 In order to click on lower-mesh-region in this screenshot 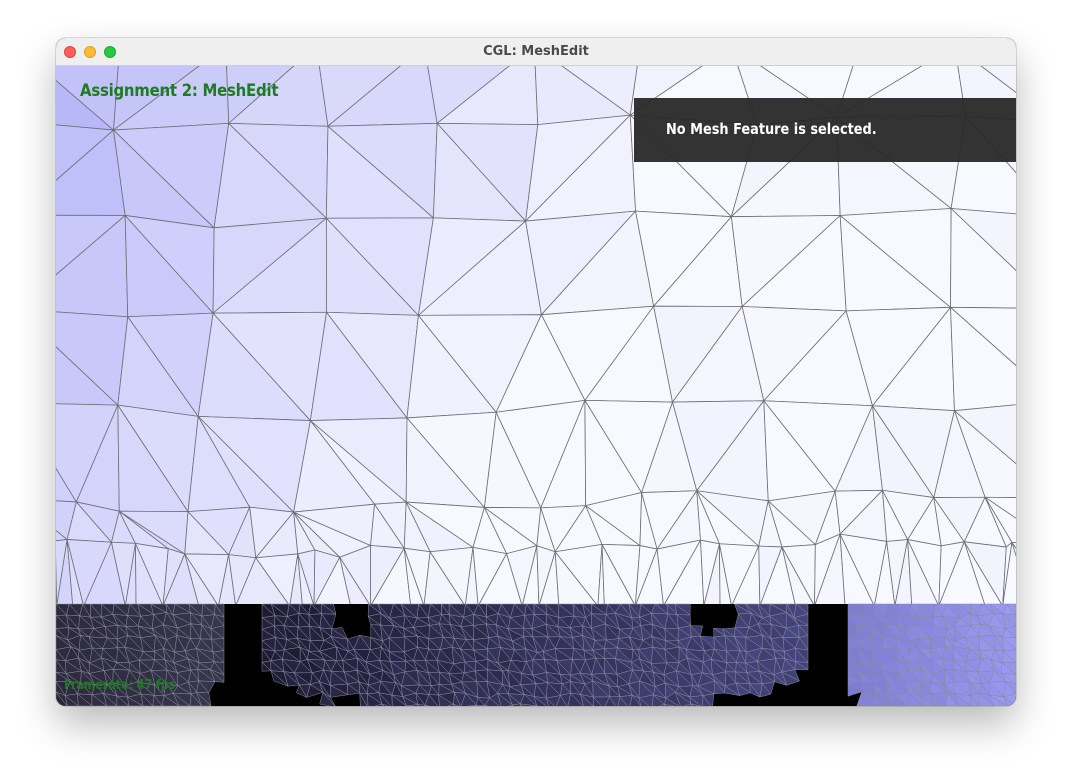, I will do `click(536, 654)`.